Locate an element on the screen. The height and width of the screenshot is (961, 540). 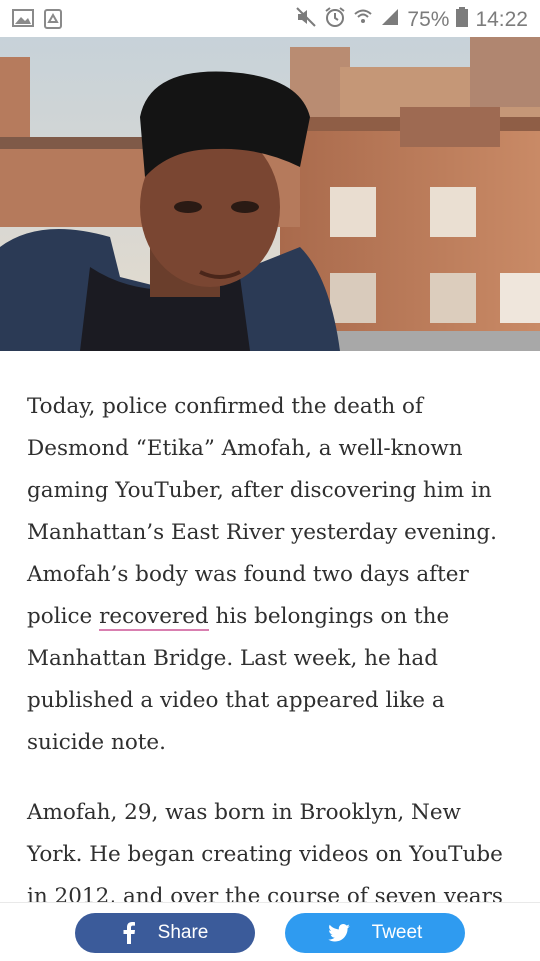
gallery-icon is located at coordinates (23, 21).